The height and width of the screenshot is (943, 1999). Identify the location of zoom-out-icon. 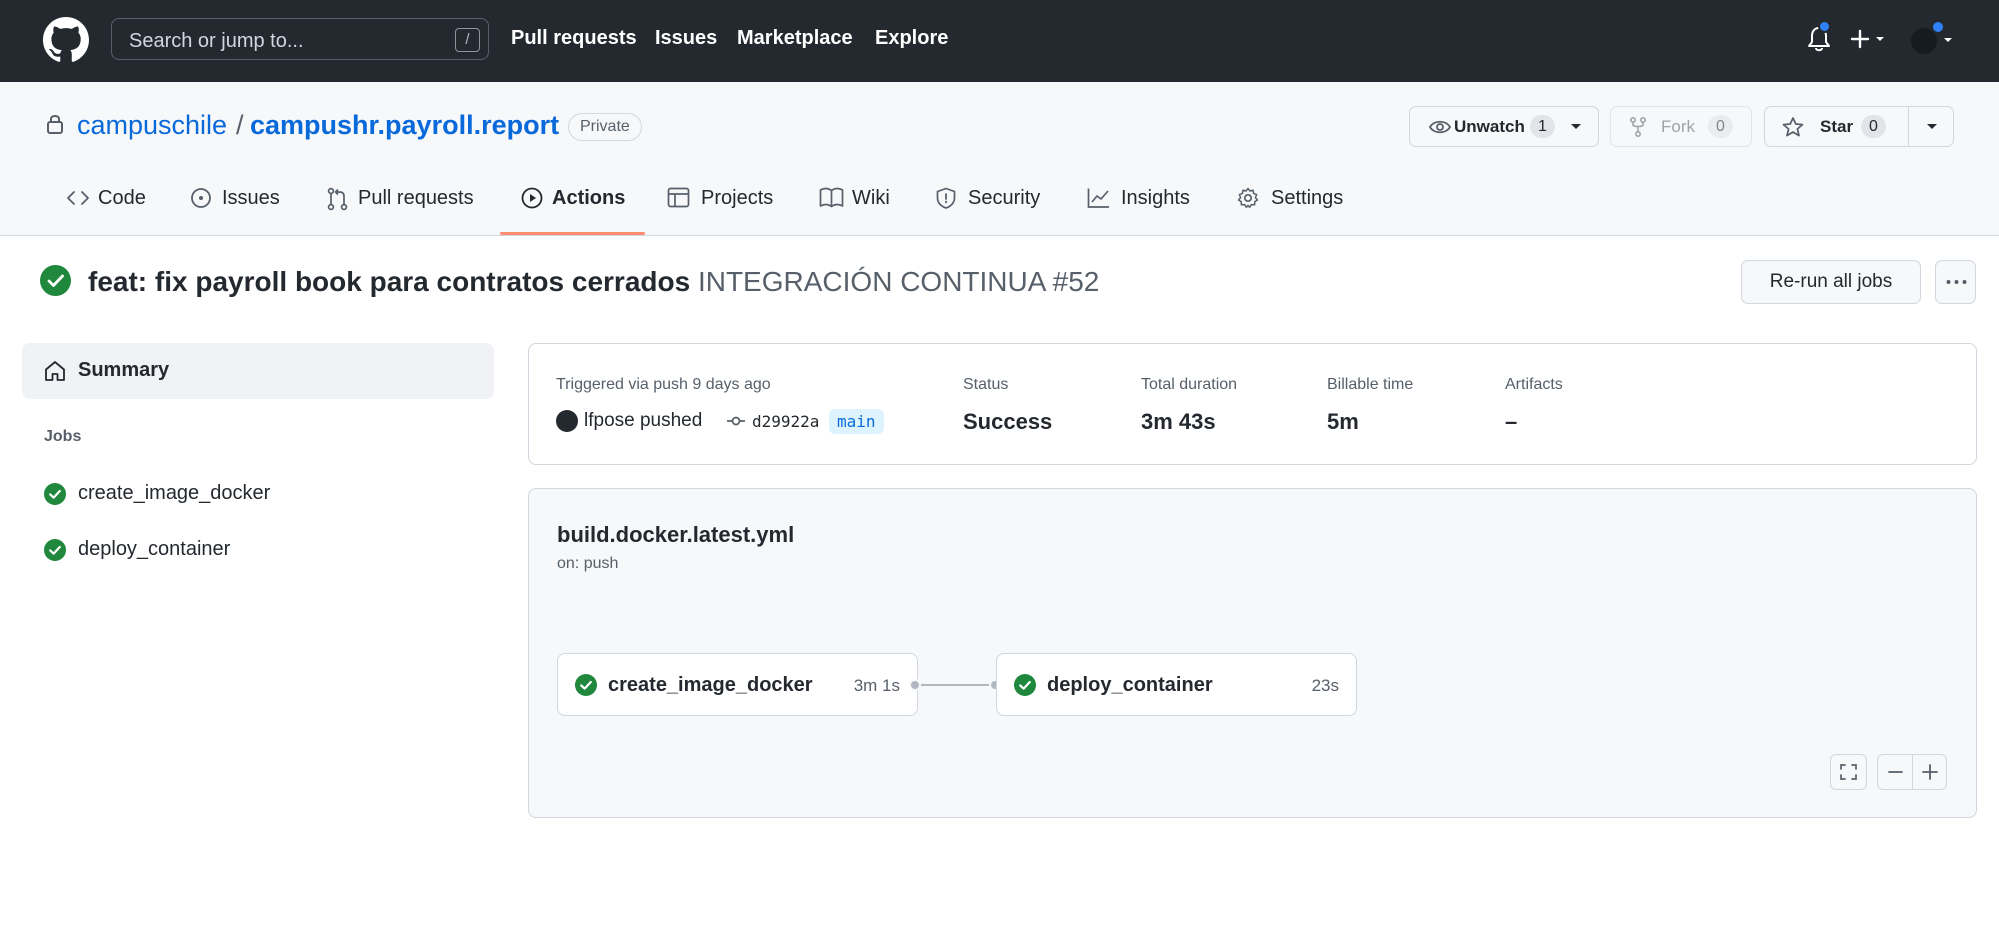
(1895, 772).